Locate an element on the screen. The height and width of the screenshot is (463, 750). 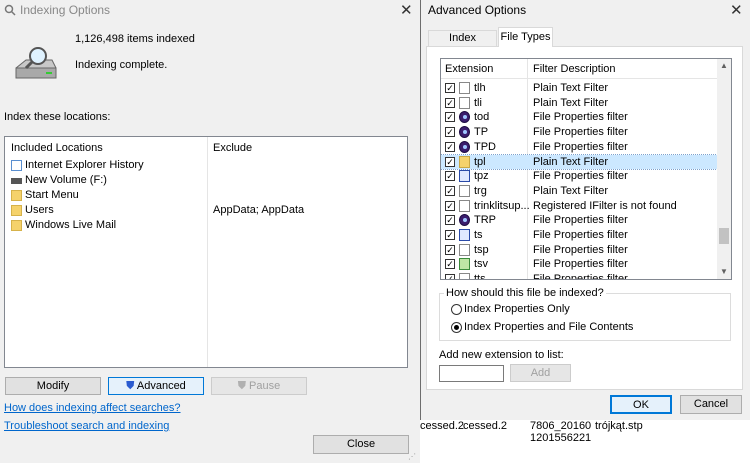
troubleshoot-link: Troubleshoot search and indexing is located at coordinates (86, 426).